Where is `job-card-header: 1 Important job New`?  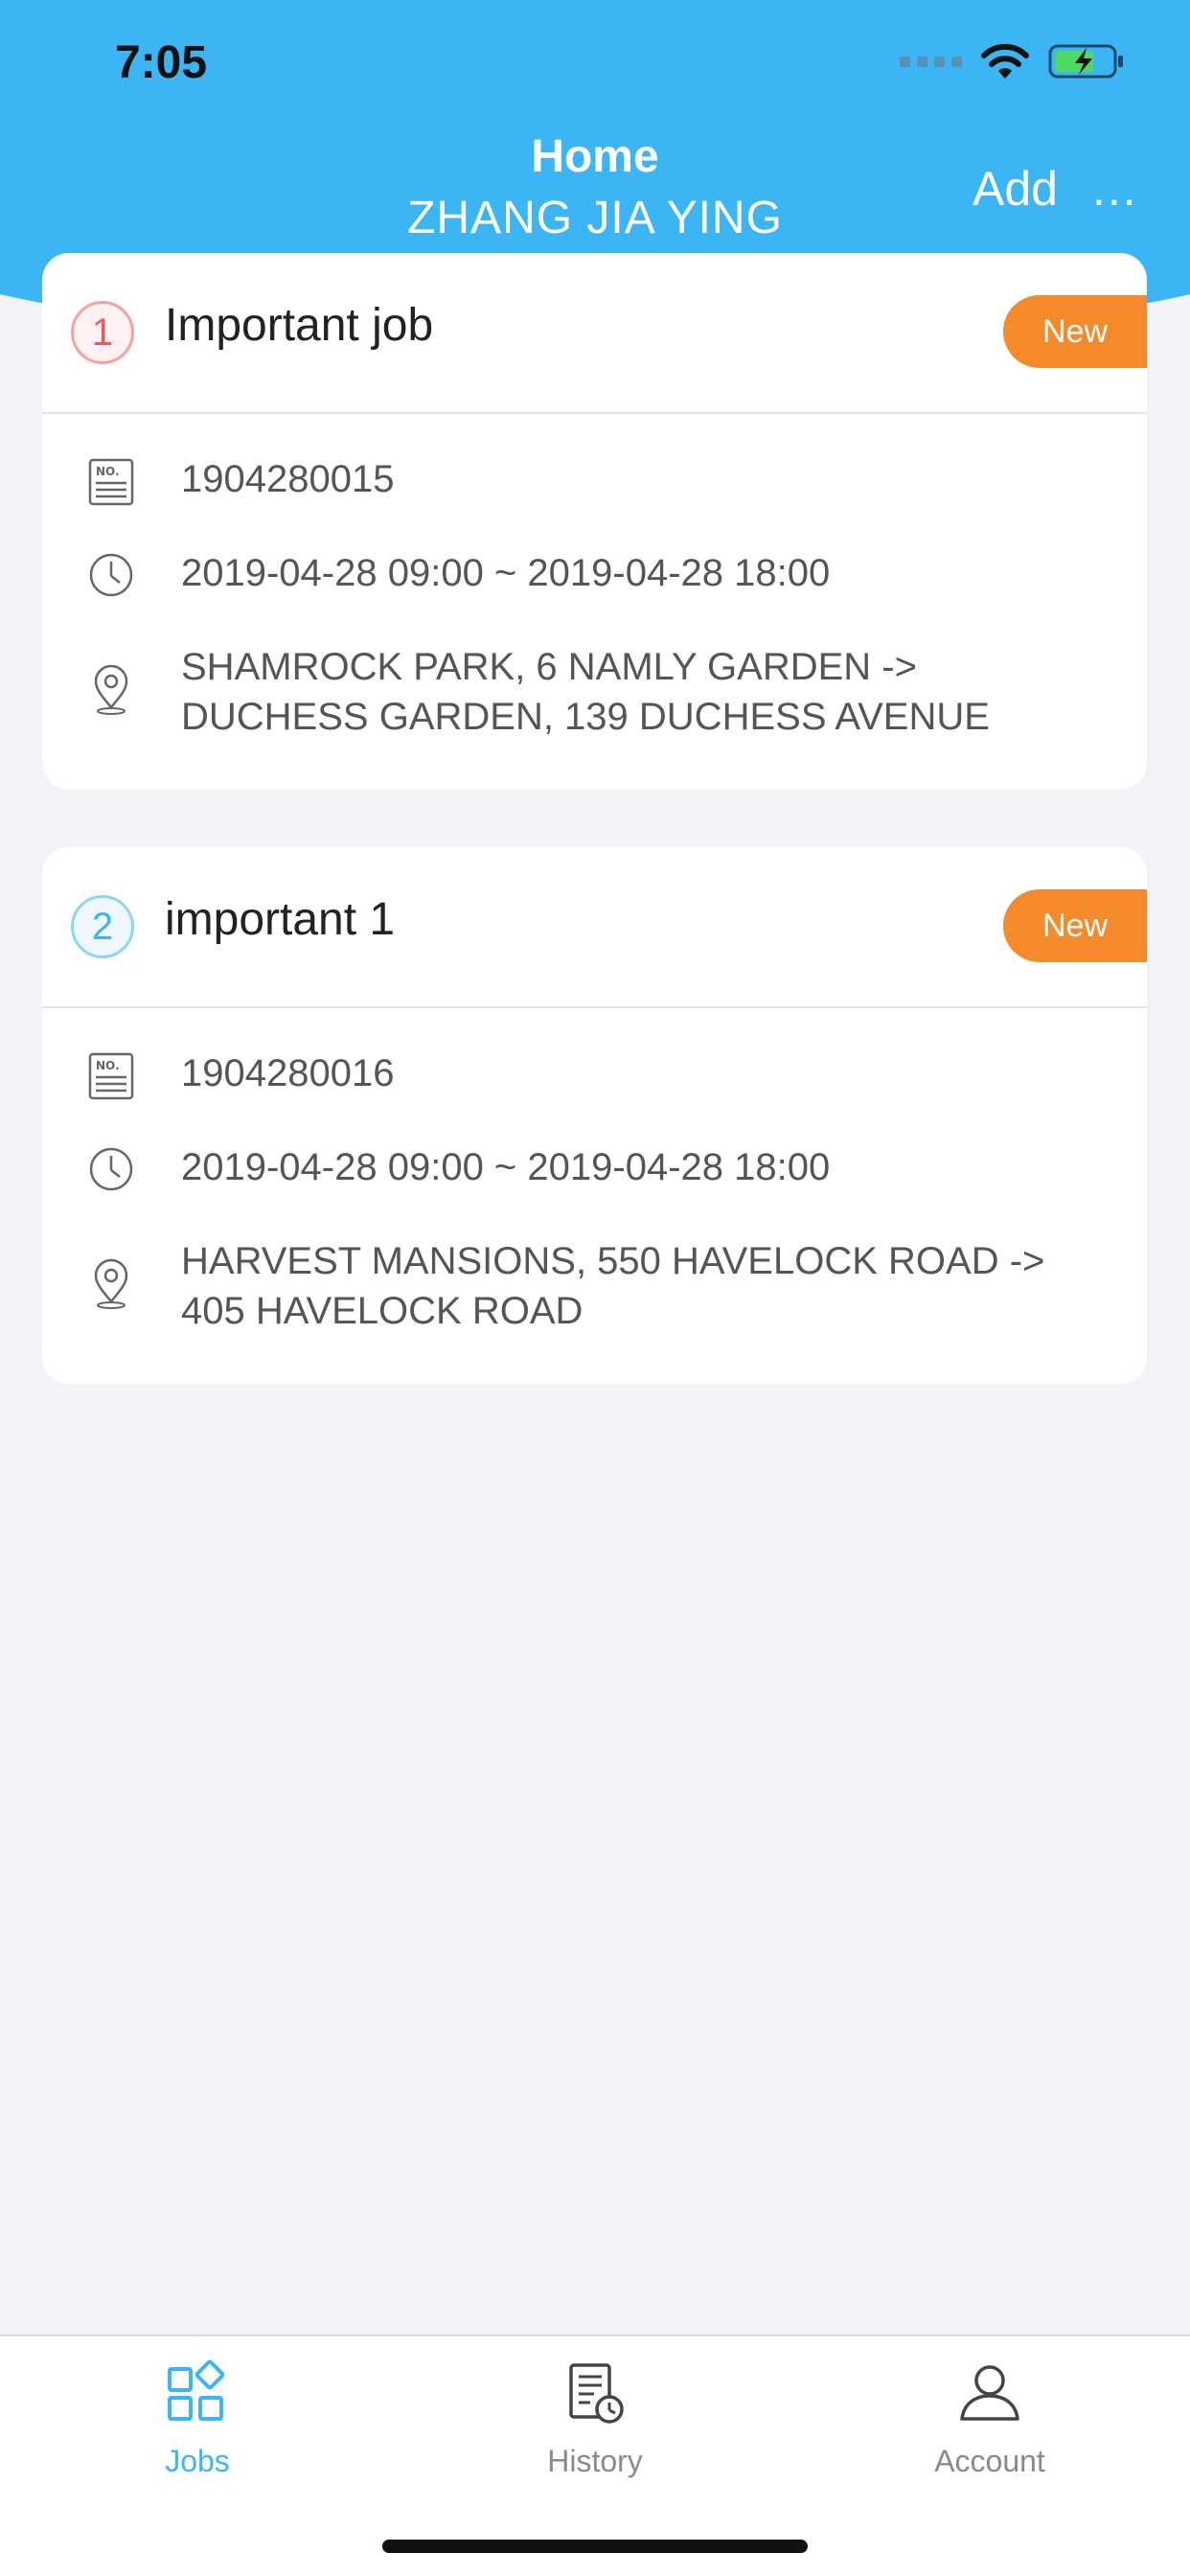 job-card-header: 1 Important job New is located at coordinates (594, 333).